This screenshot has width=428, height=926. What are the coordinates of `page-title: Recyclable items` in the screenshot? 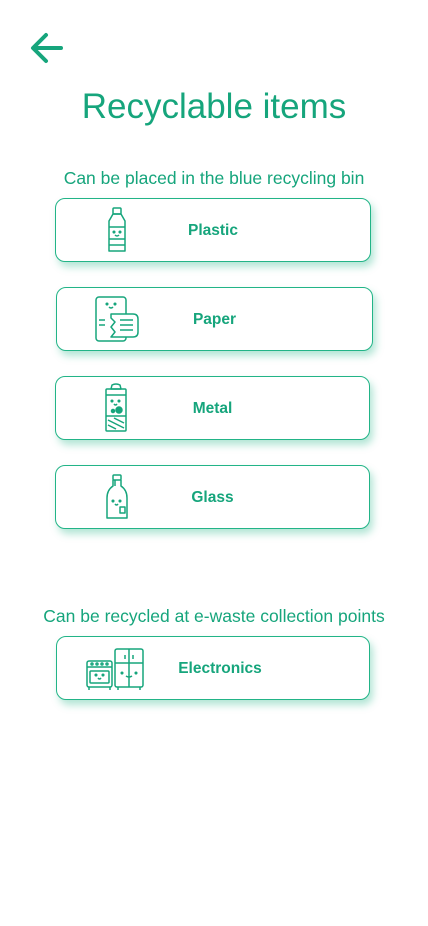 It's located at (214, 106).